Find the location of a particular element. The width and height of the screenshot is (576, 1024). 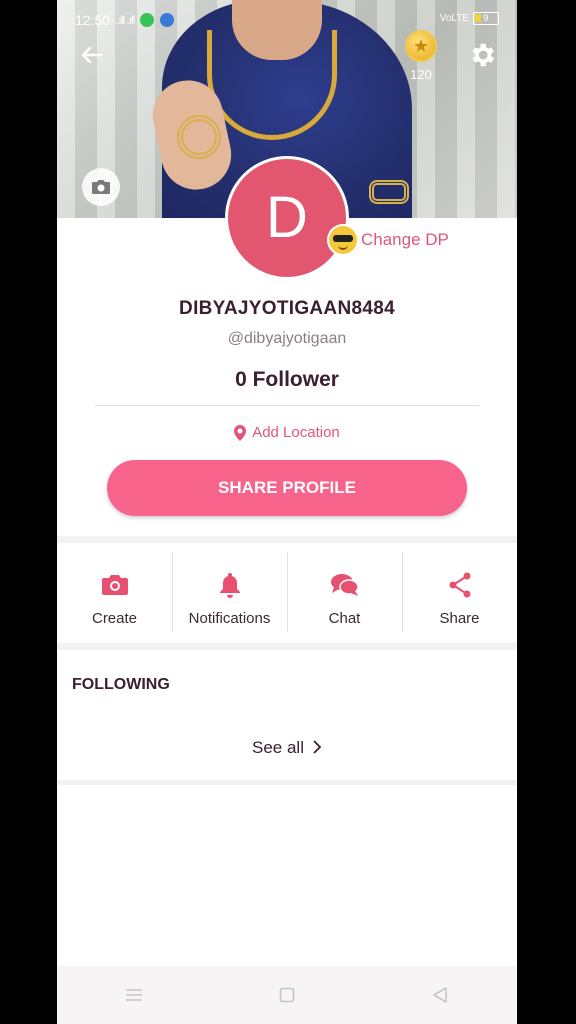

chevron-right-icon is located at coordinates (317, 747).